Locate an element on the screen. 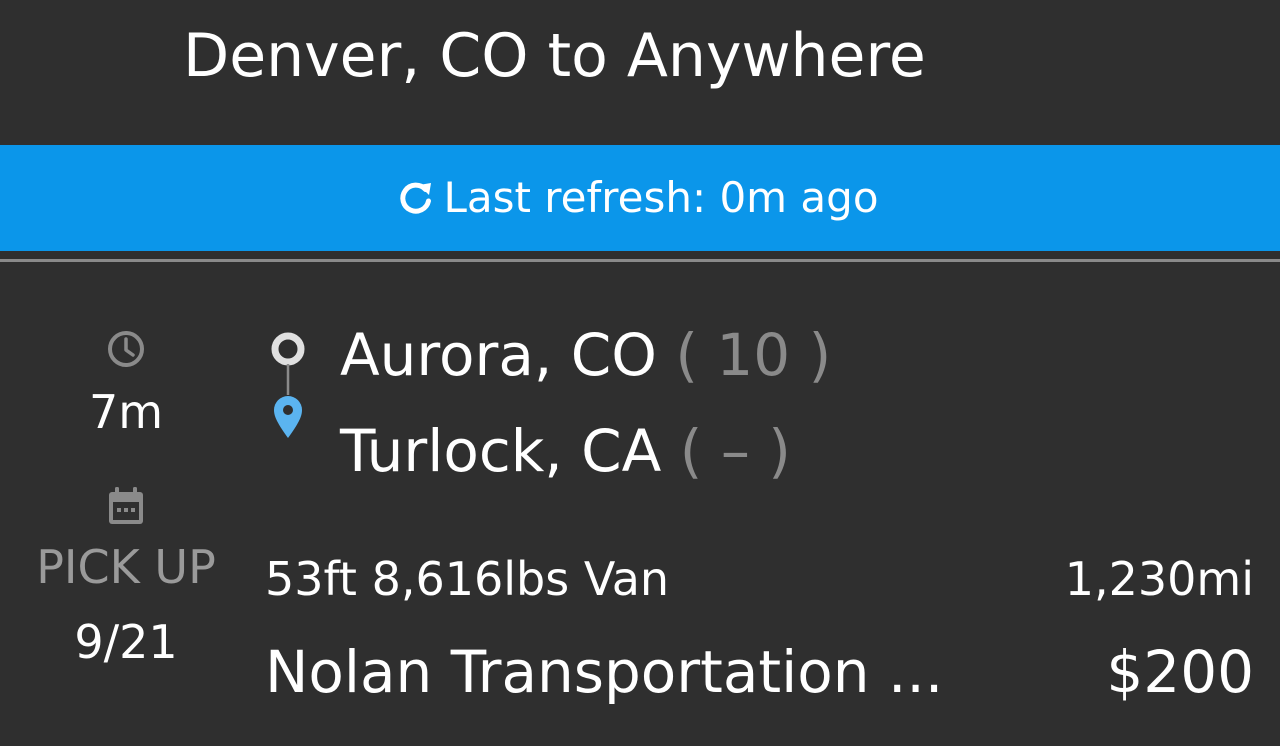 The height and width of the screenshot is (746, 1280). clock-icon is located at coordinates (126, 351).